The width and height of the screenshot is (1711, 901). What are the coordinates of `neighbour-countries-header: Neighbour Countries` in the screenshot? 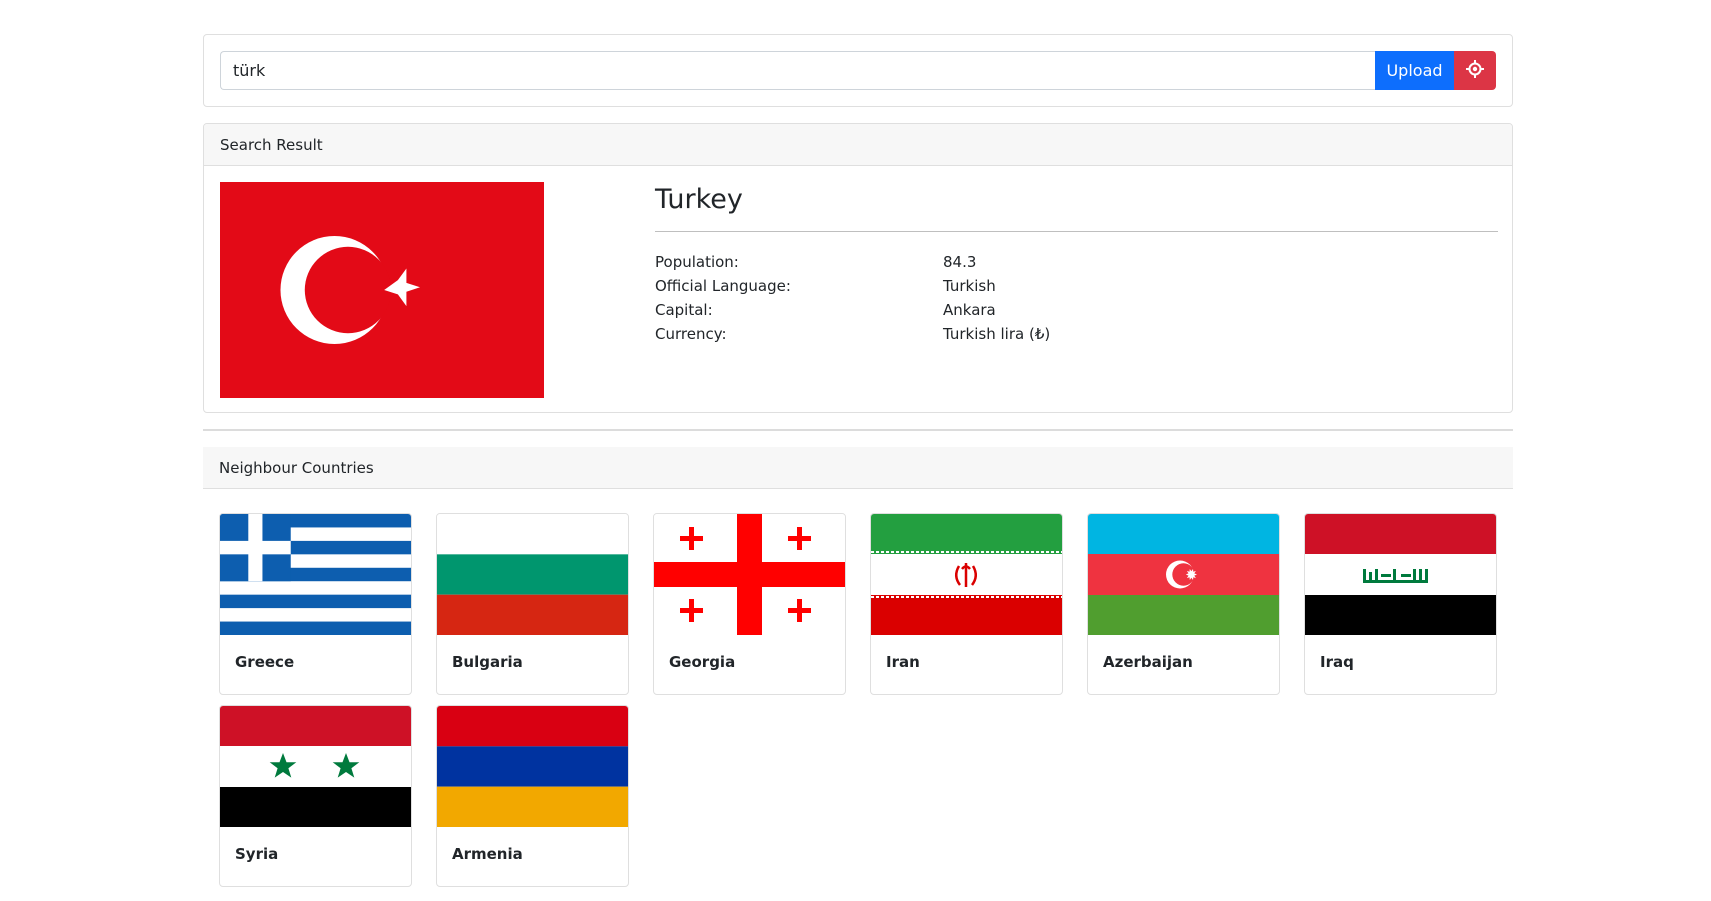 It's located at (858, 468).